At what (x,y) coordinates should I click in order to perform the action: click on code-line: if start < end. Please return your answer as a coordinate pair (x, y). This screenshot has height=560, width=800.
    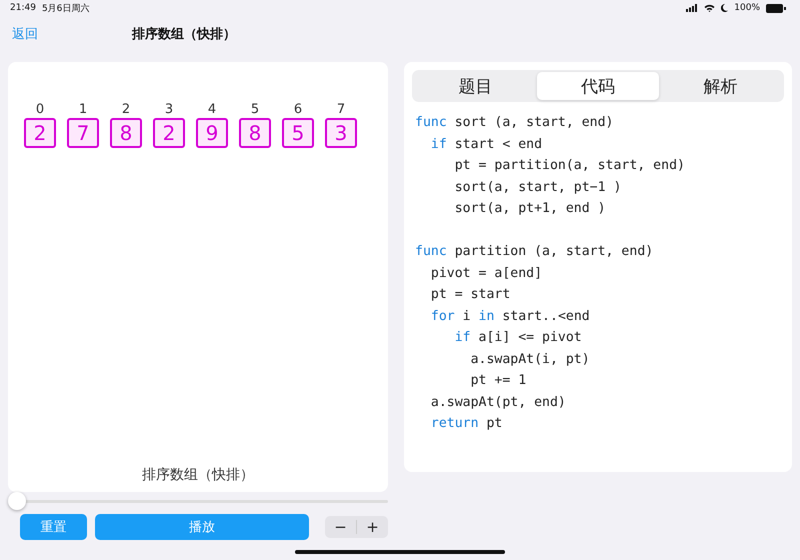
    Looking at the image, I should click on (487, 145).